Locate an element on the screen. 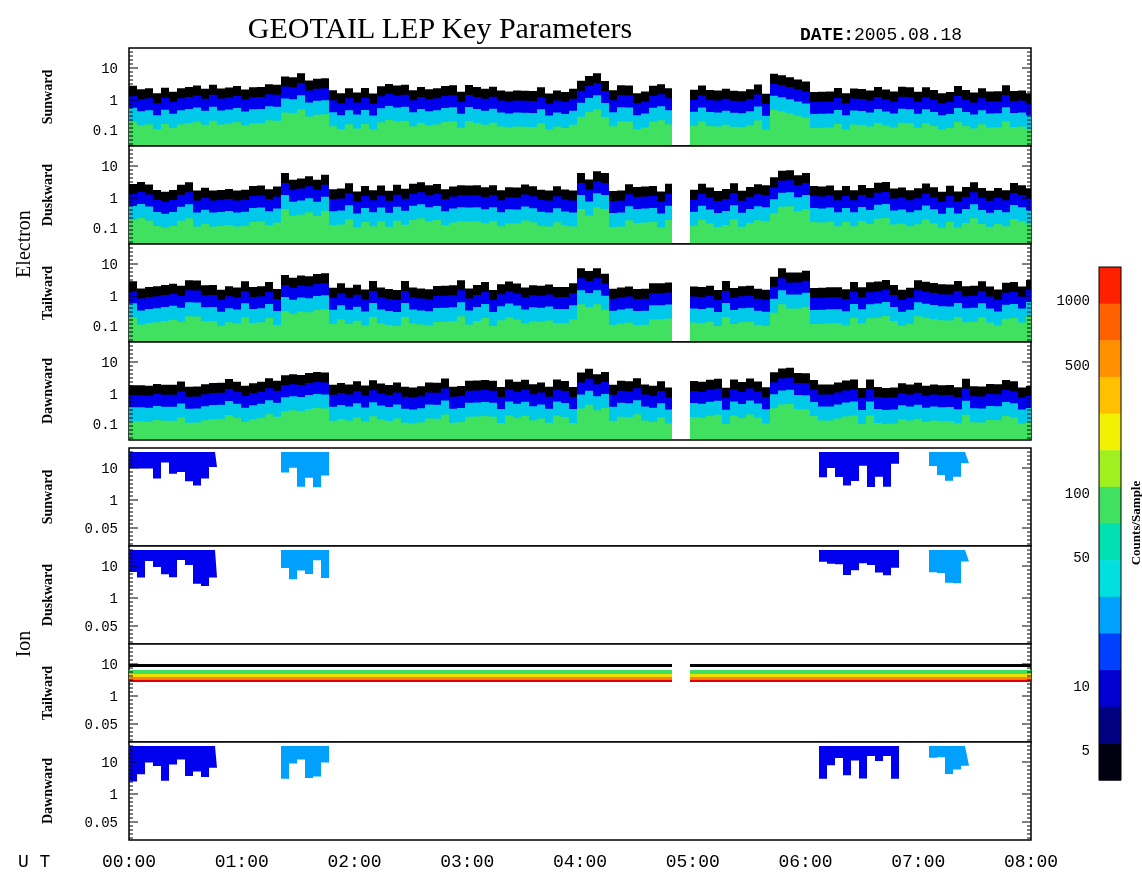 Image resolution: width=1142 pixels, height=880 pixels. time-tick-label: 03:00 is located at coordinates (467, 862).